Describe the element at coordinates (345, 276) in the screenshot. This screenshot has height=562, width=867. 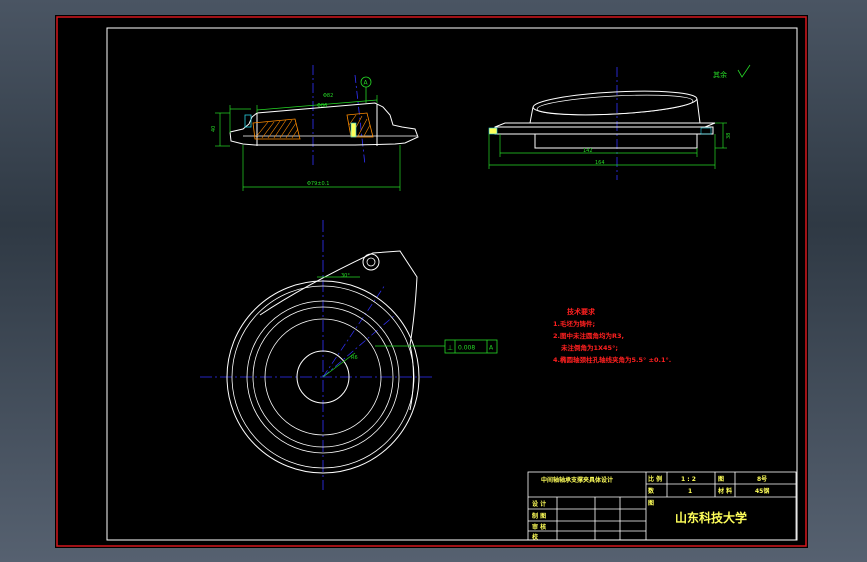
I see `plan-angle-label: 30°` at that location.